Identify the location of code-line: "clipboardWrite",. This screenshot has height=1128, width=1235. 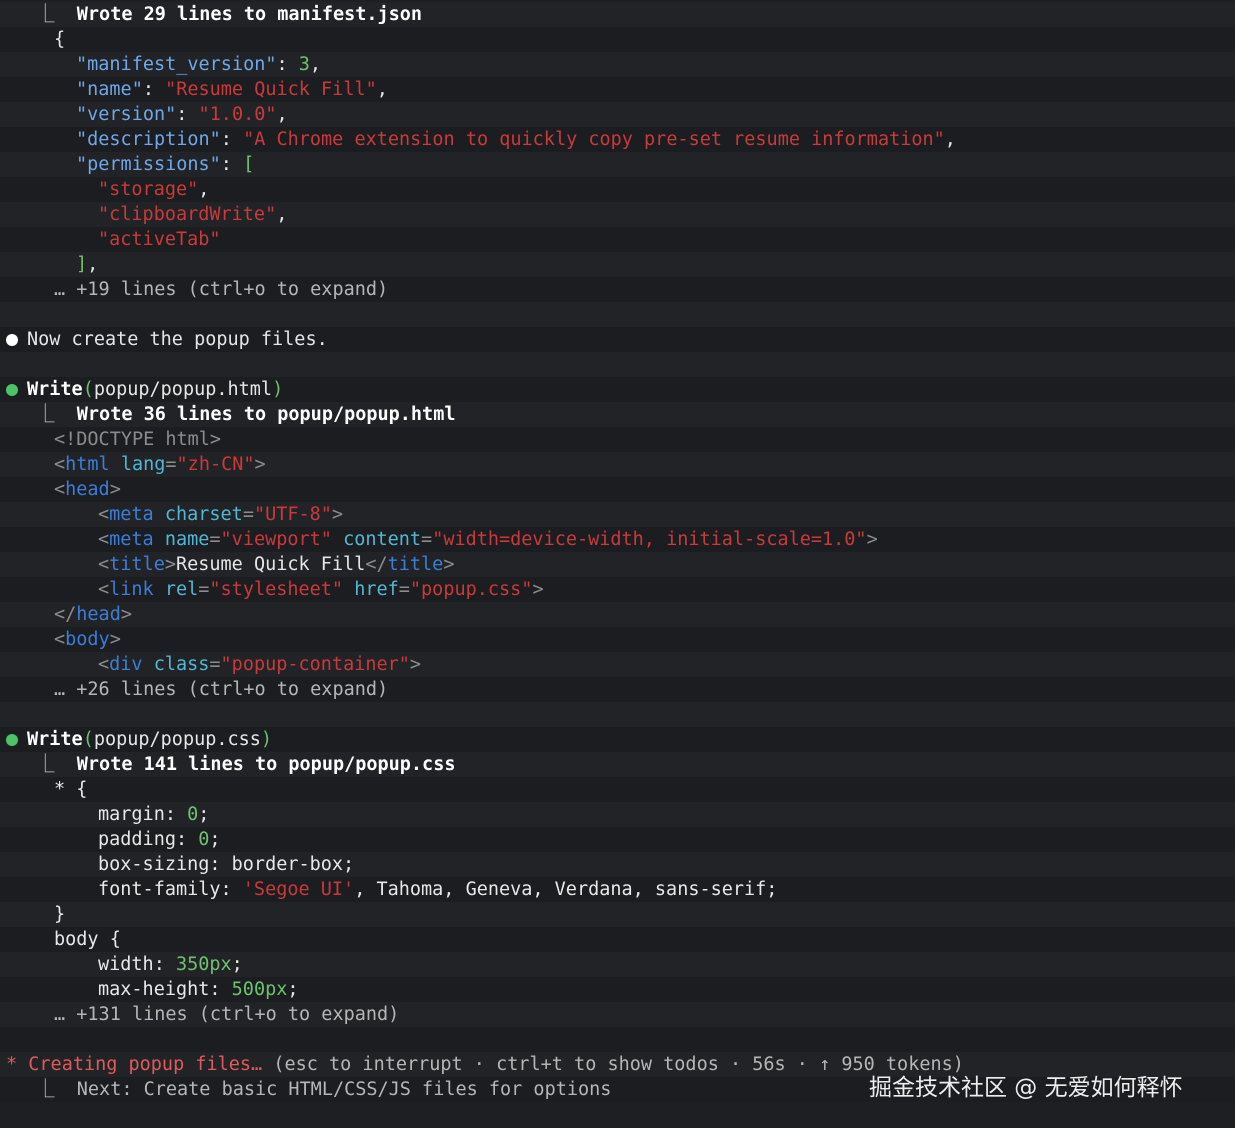
(617, 214).